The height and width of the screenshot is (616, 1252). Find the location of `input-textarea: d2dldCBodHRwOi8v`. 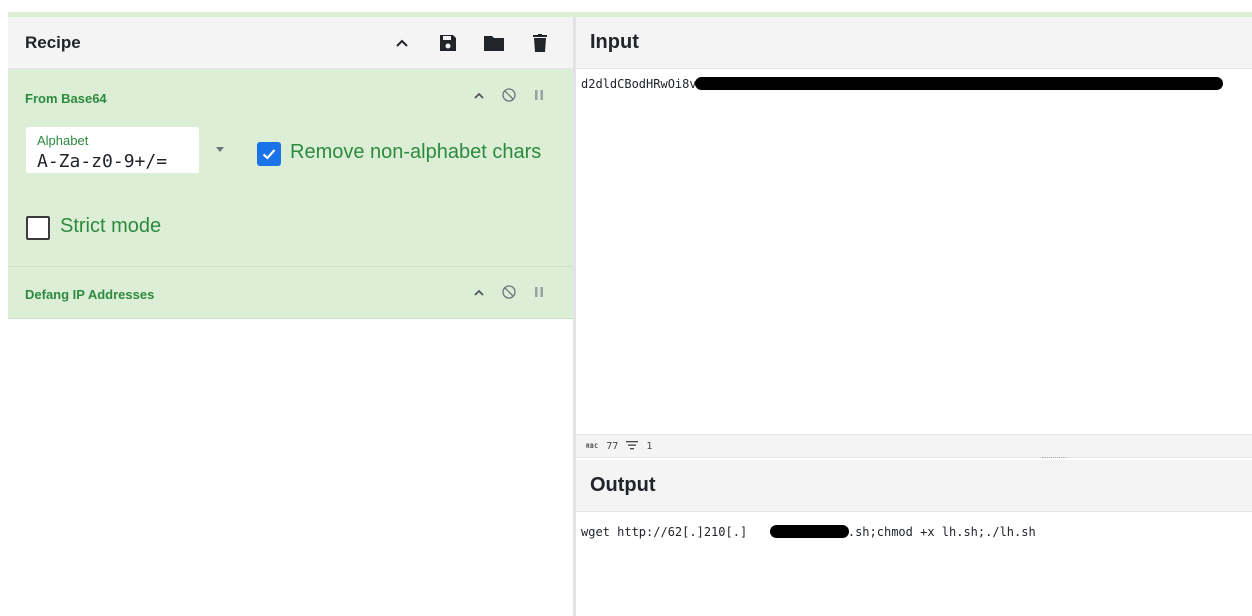

input-textarea: d2dldCBodHRwOi8v is located at coordinates (639, 84).